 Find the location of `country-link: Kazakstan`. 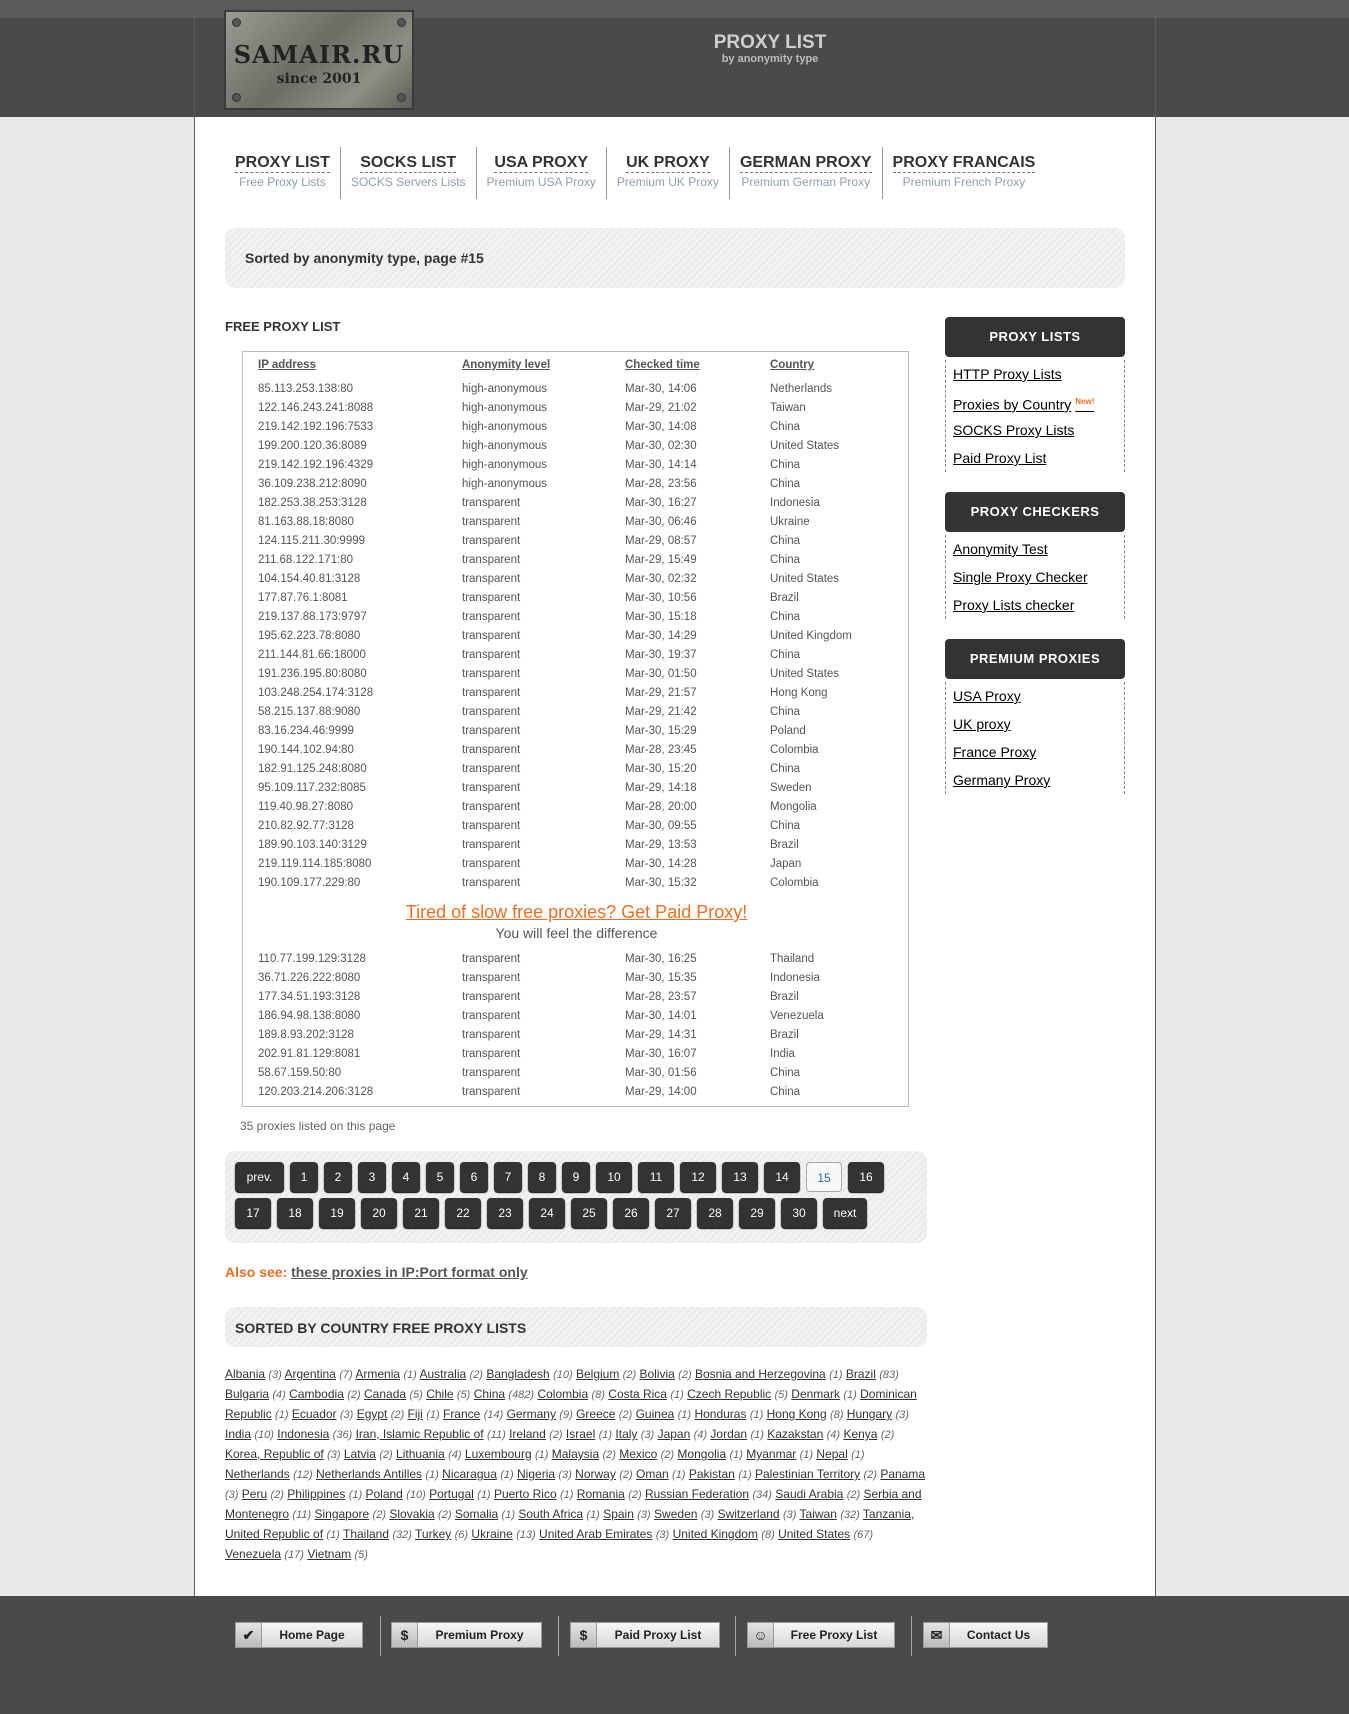

country-link: Kazakstan is located at coordinates (795, 1434).